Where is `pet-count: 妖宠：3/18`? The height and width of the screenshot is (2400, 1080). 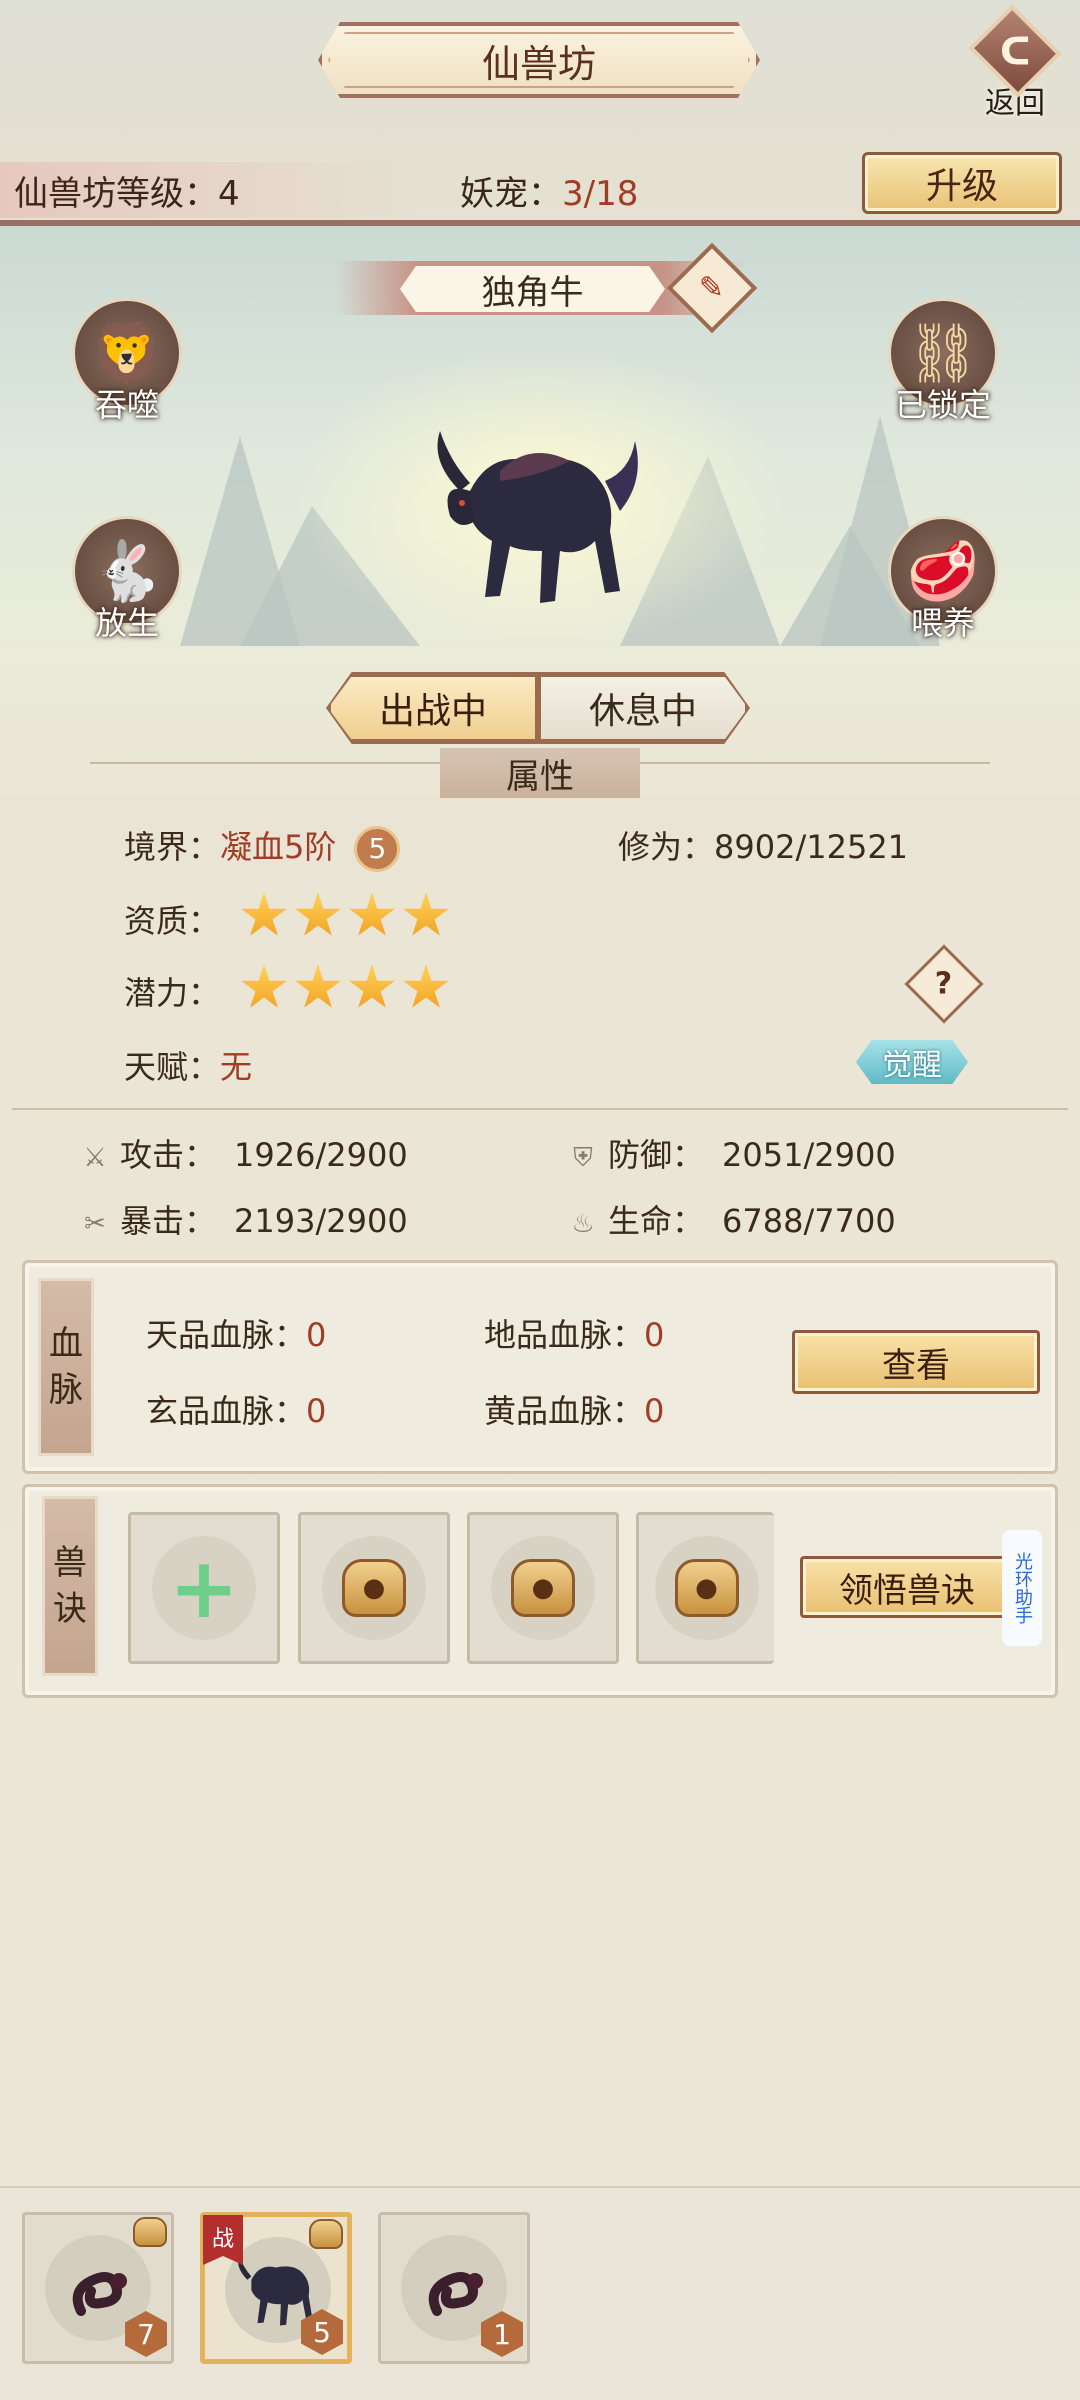 pet-count: 妖宠：3/18 is located at coordinates (549, 194).